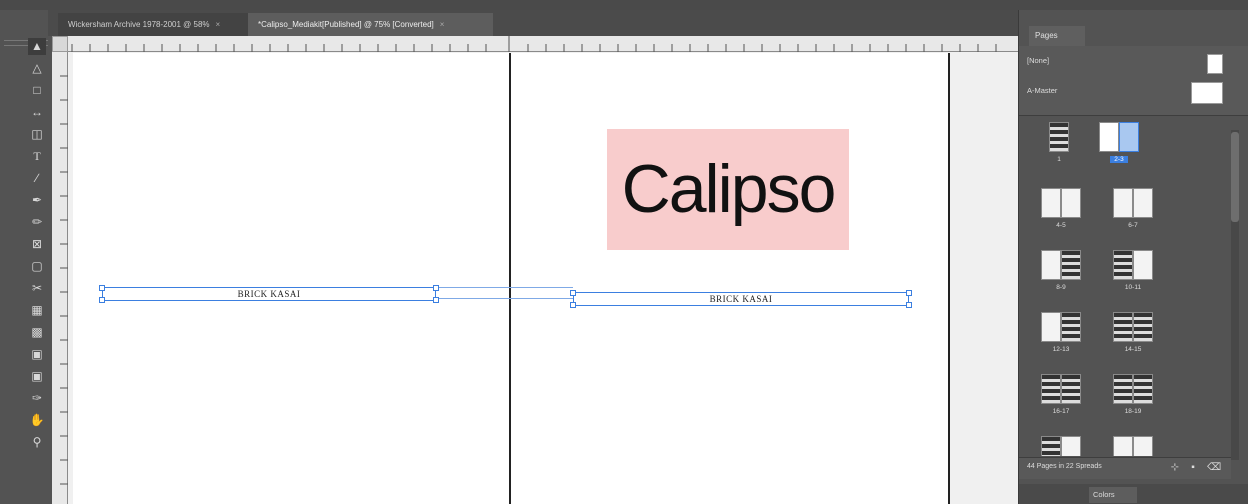 This screenshot has height=504, width=1248. I want to click on ruler-origin, so click(60, 44).